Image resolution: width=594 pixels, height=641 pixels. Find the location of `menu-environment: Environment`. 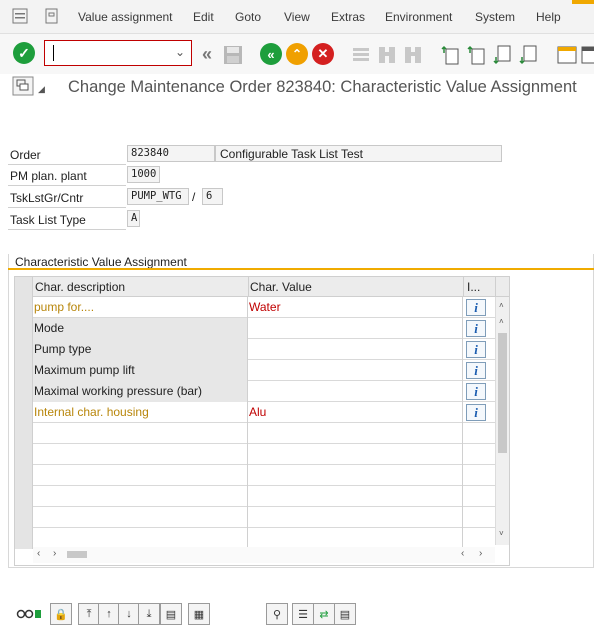

menu-environment: Environment is located at coordinates (418, 17).